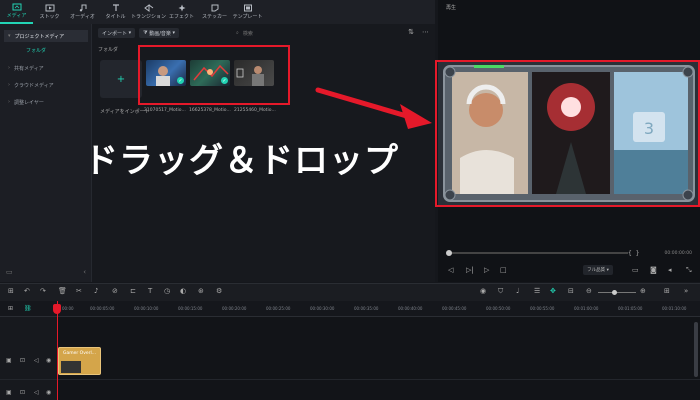 Image resolution: width=700 pixels, height=400 pixels. I want to click on playback-progress, so click(538, 253).